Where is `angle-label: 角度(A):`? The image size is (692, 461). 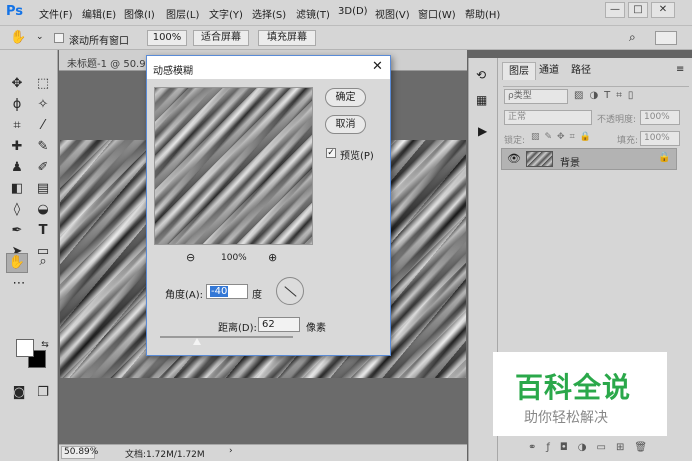 angle-label: 角度(A): is located at coordinates (184, 295).